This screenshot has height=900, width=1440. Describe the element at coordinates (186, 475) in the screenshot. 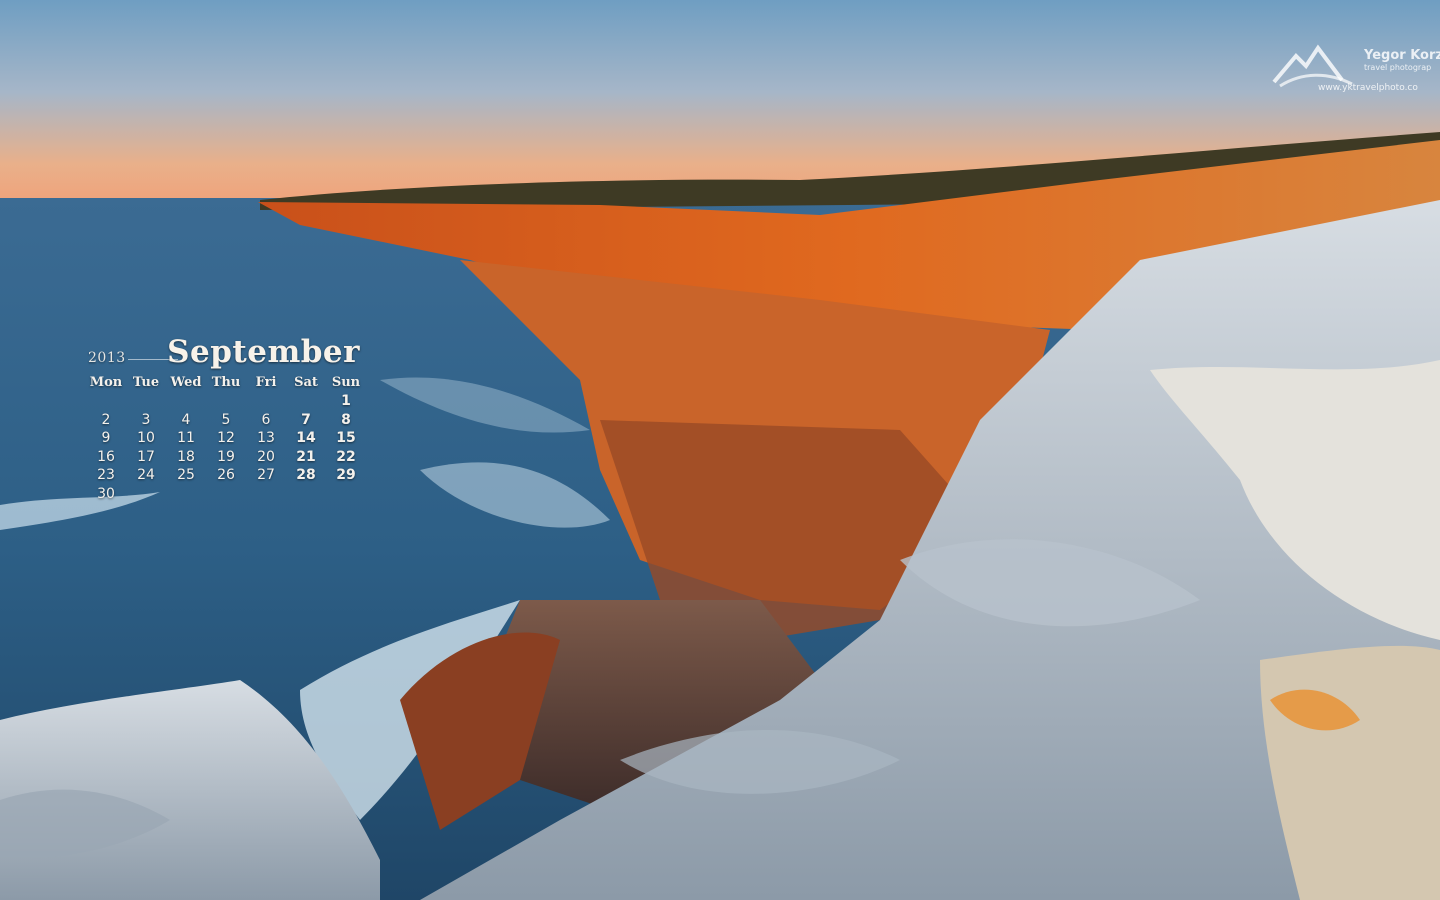

I see `calendar-day: 25` at that location.